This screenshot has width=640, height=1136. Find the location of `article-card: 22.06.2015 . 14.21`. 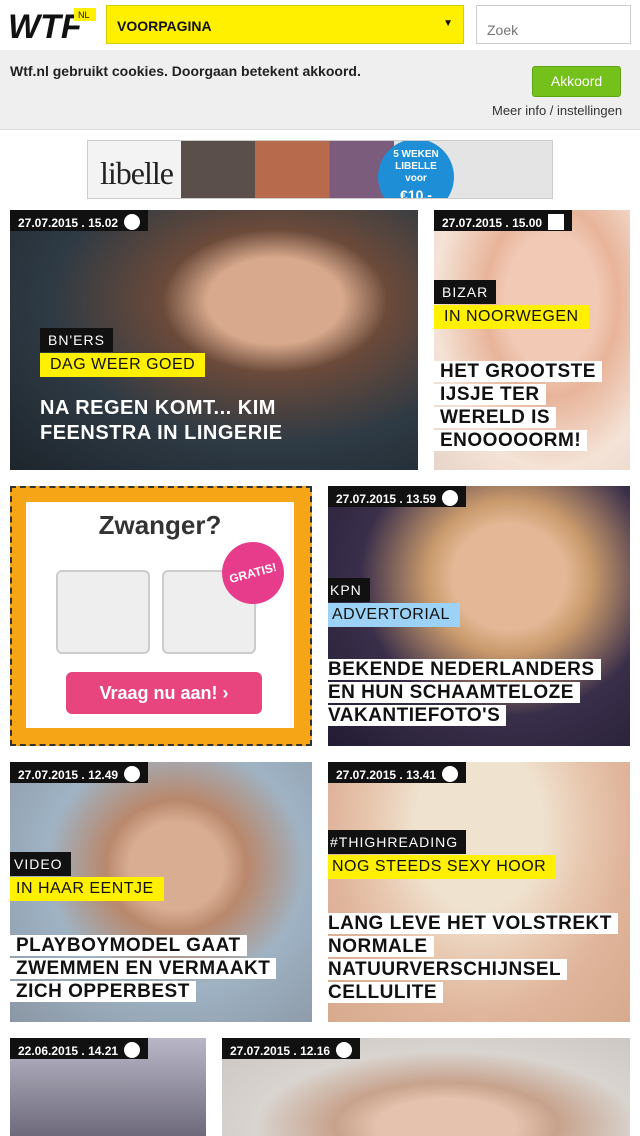

article-card: 22.06.2015 . 14.21 is located at coordinates (108, 1087).